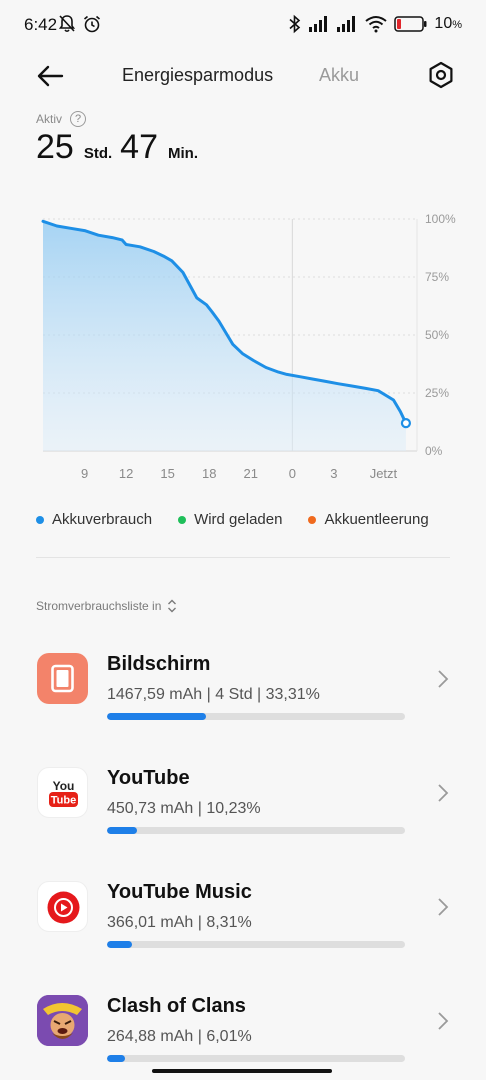 This screenshot has width=486, height=1080. Describe the element at coordinates (437, 335) in the screenshot. I see `y-tick-label: 50%` at that location.